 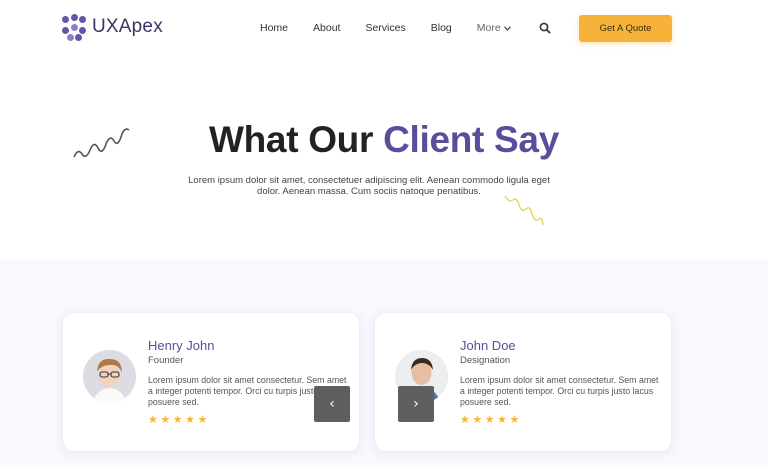 I want to click on nav-about: About, so click(x=326, y=28).